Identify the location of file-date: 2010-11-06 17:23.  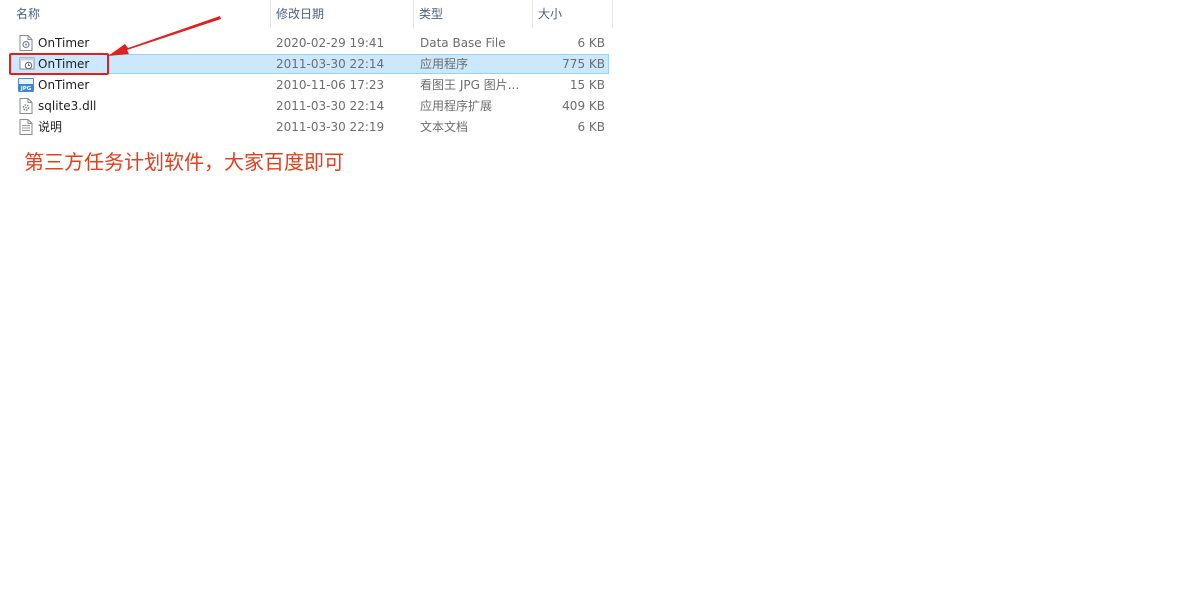
(330, 85).